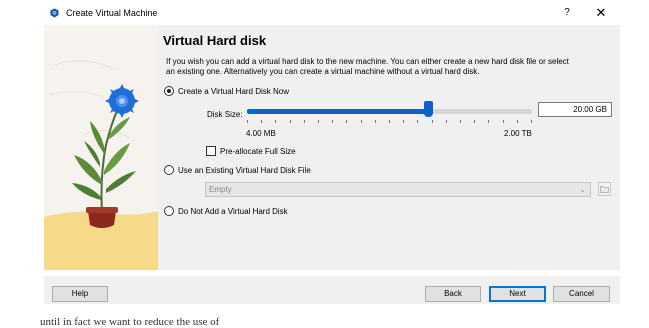 The width and height of the screenshot is (649, 328). Describe the element at coordinates (324, 12) in the screenshot. I see `title-bar: Create Virtual Machine ? ✕` at that location.